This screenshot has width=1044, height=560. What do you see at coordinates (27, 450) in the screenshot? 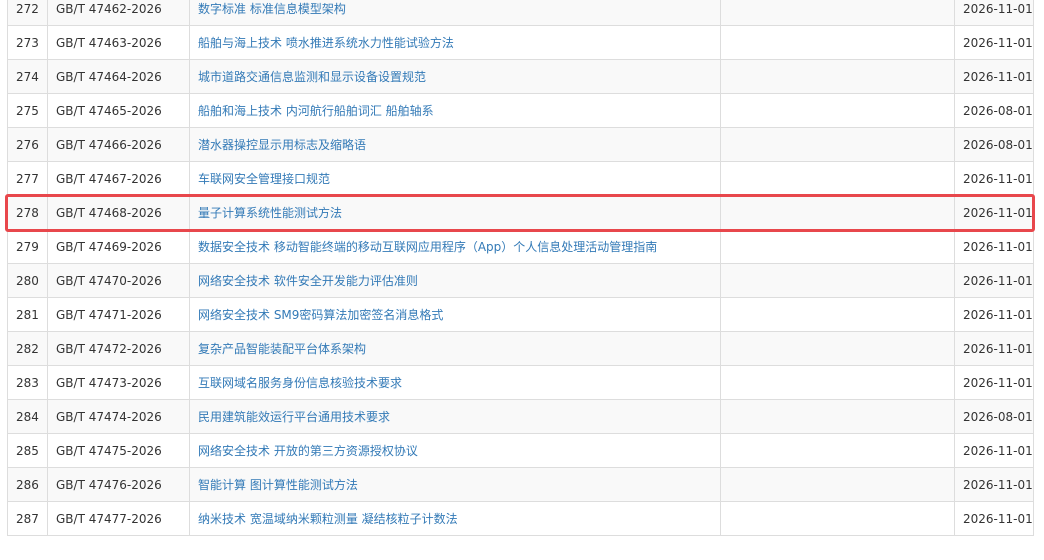
I see `row-number-cell: 285` at bounding box center [27, 450].